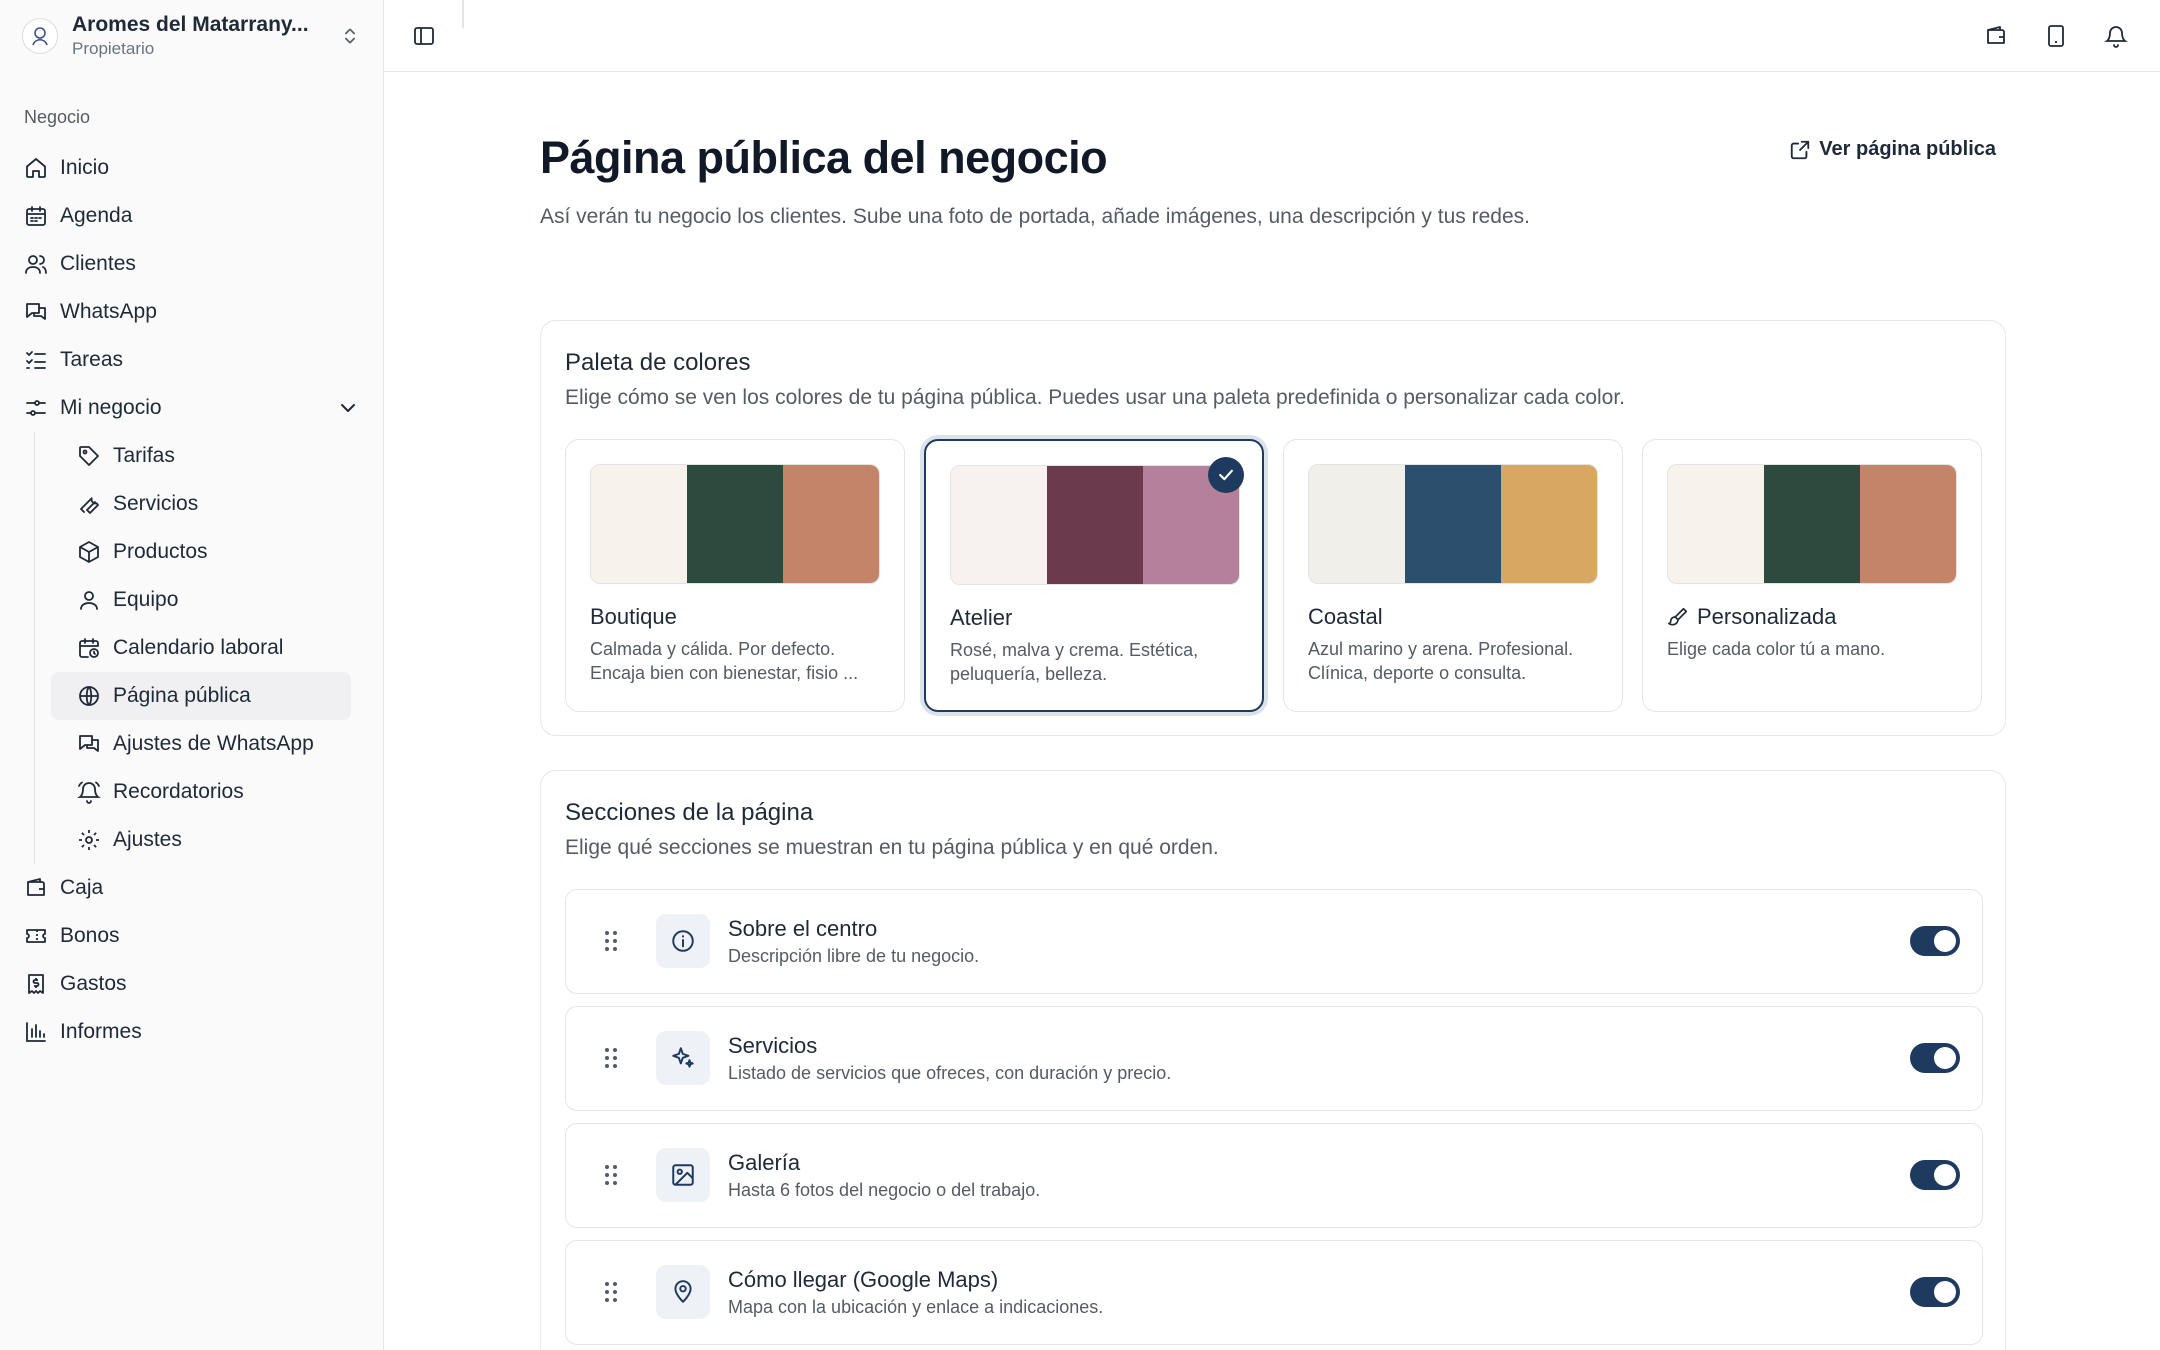  I want to click on sidebar-item-tareas: Tareas, so click(192, 360).